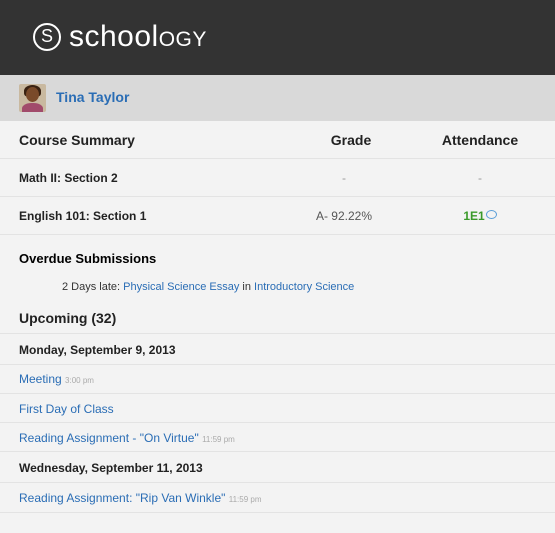 This screenshot has height=533, width=555. Describe the element at coordinates (277, 178) in the screenshot. I see `table-row: Math II: Section 2 - -` at that location.